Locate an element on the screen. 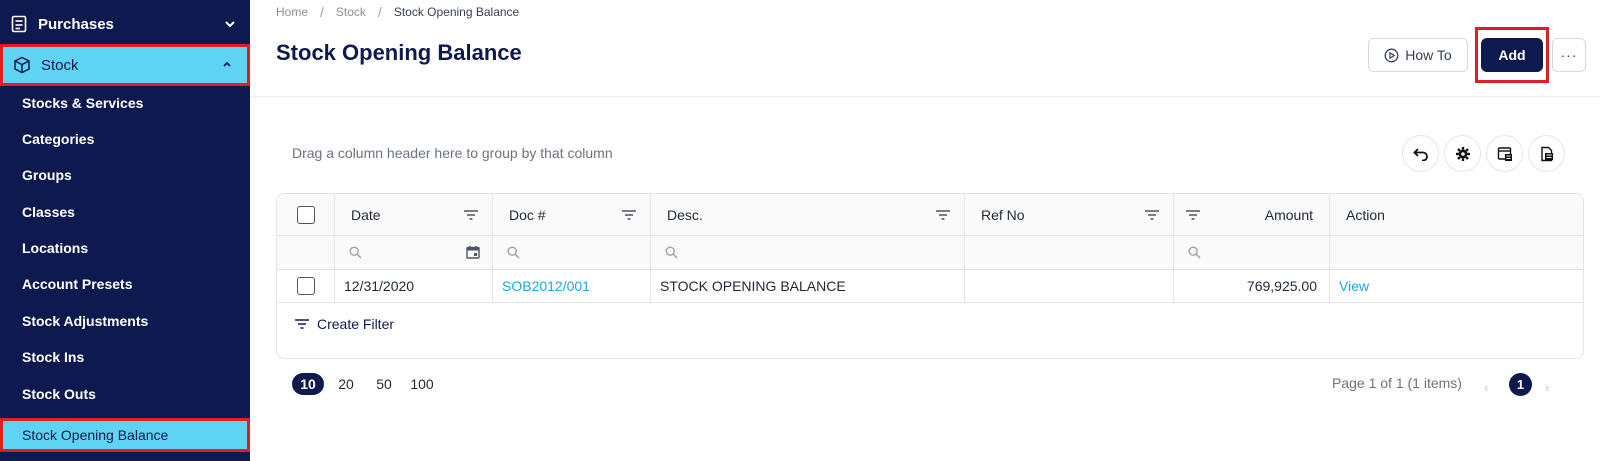 The width and height of the screenshot is (1600, 461). column-header-ref-no: Ref No is located at coordinates (1069, 214).